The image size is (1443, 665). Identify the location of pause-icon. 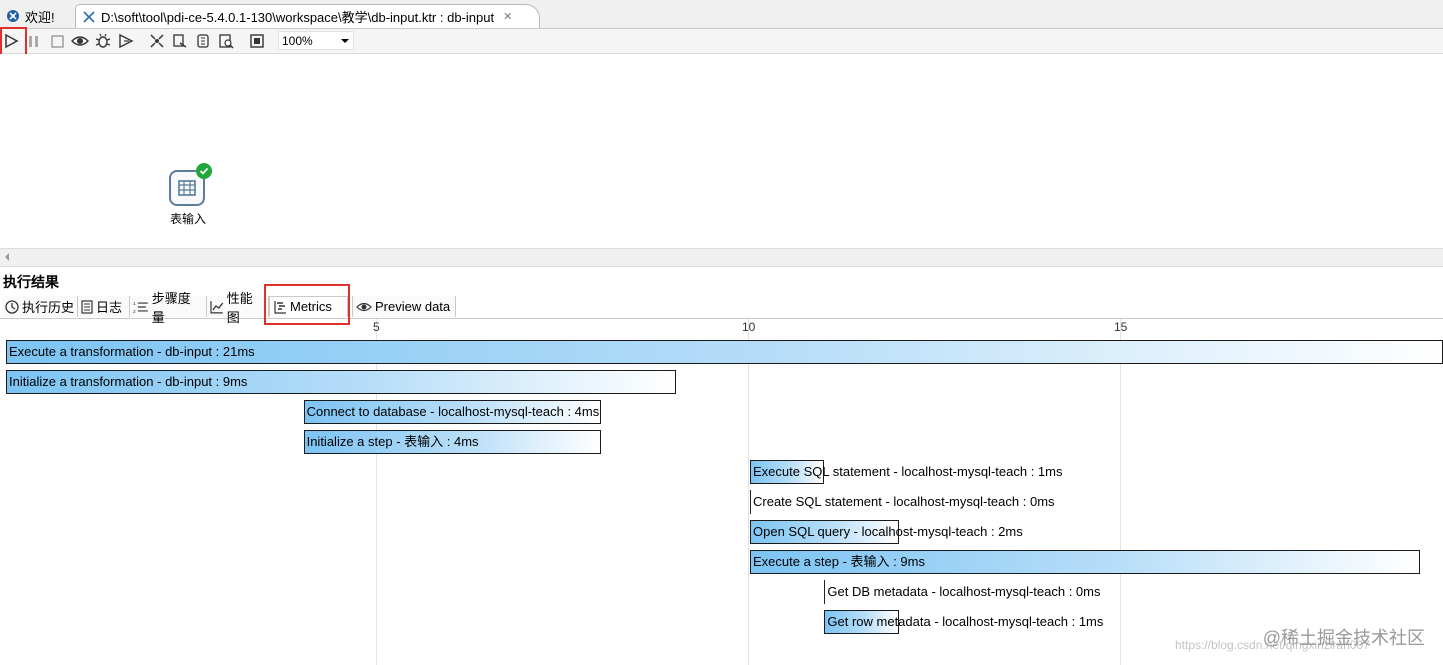
(33, 41).